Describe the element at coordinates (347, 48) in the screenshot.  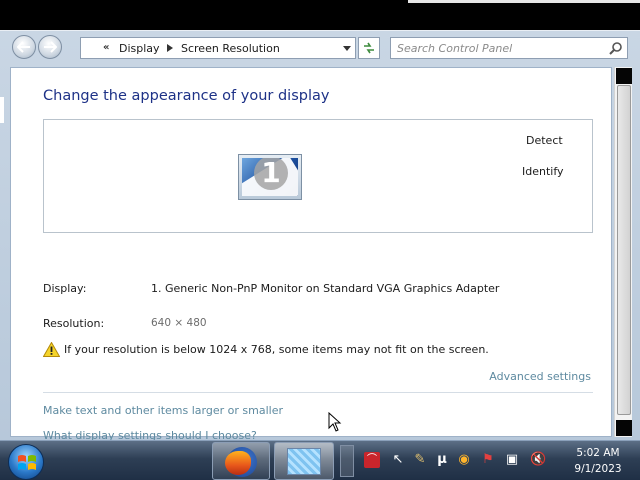
I see `chevron-down-icon` at that location.